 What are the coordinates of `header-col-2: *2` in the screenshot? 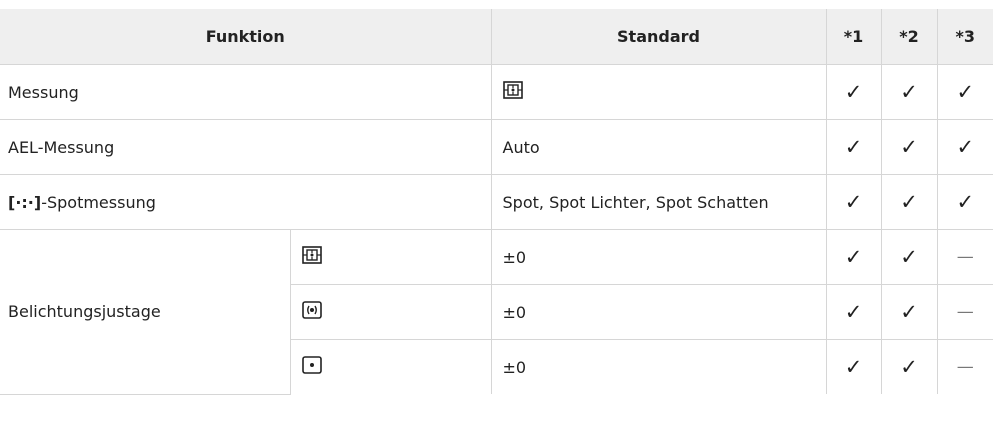 It's located at (909, 37).